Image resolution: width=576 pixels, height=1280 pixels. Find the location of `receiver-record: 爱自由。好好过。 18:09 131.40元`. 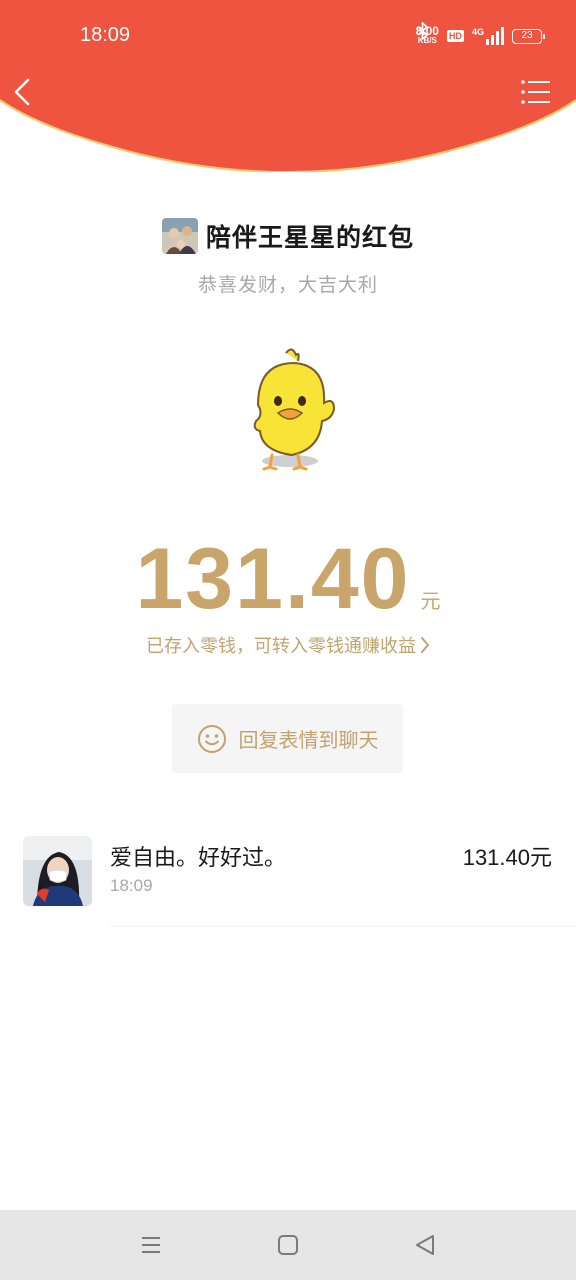

receiver-record: 爱自由。好好过。 18:09 131.40元 is located at coordinates (288, 878).